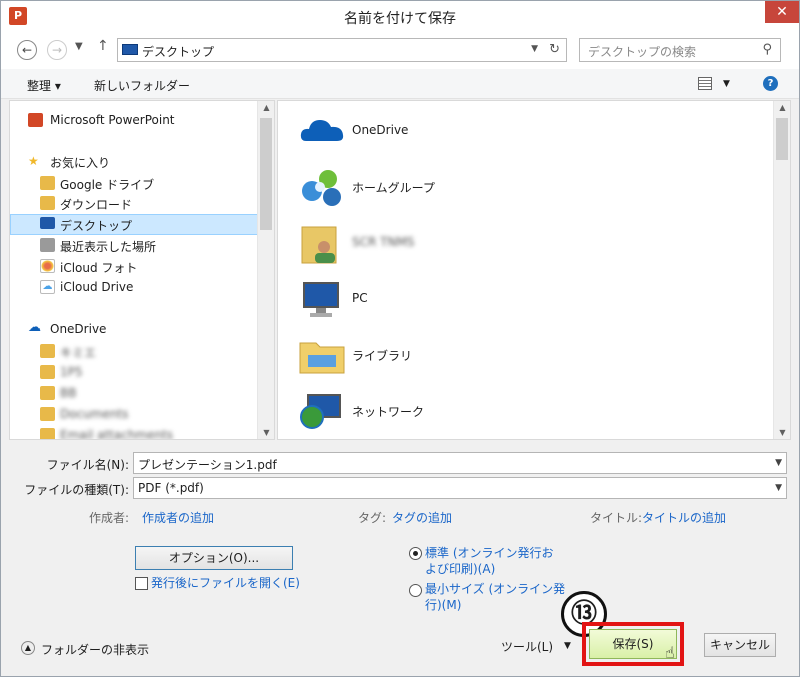 The width and height of the screenshot is (800, 677). What do you see at coordinates (142, 85) in the screenshot?
I see `new-folder-button: 新しいフォルダー` at bounding box center [142, 85].